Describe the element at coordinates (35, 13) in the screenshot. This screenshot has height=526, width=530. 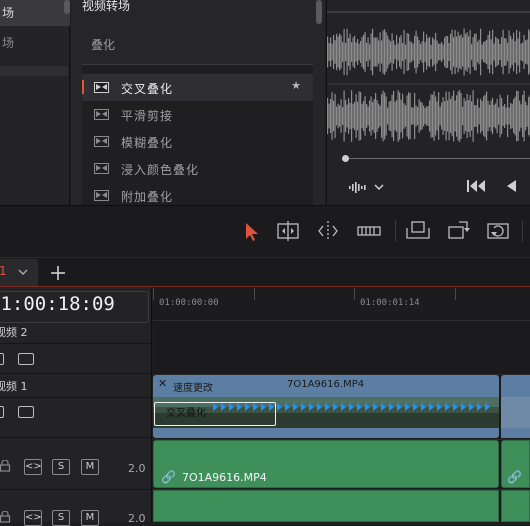
I see `sidebar-item-1: 场` at that location.